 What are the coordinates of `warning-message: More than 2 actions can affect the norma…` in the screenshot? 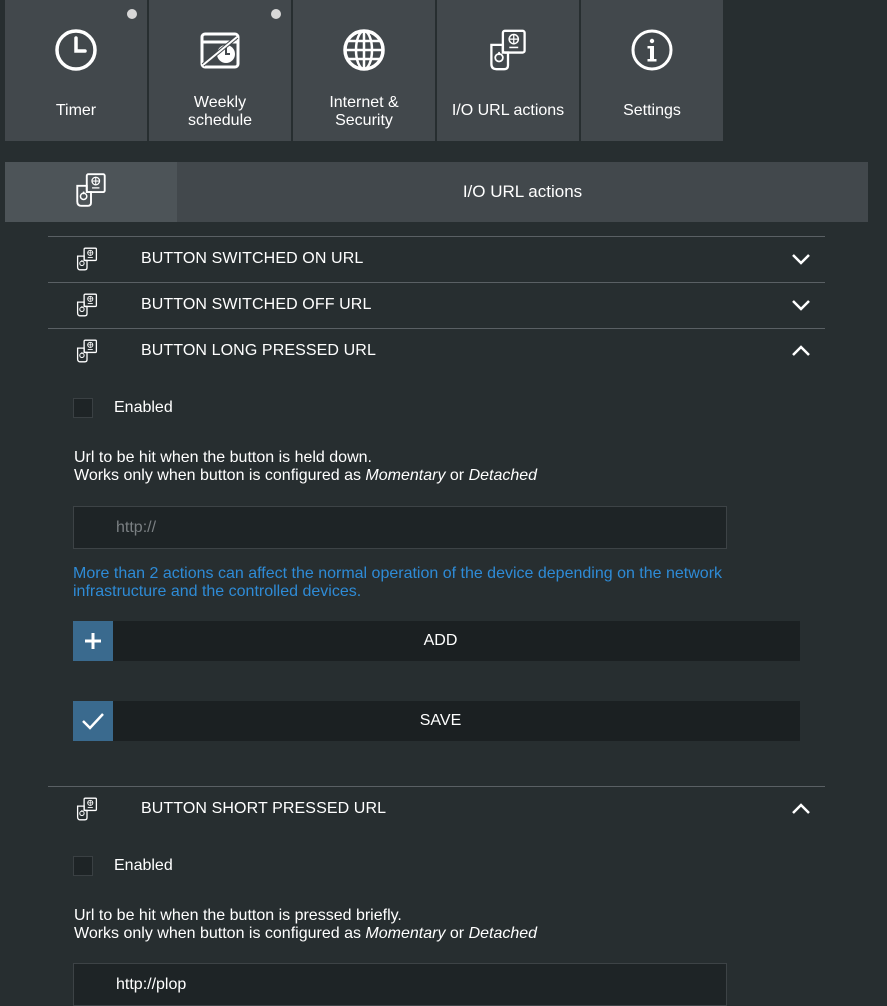 It's located at (398, 582).